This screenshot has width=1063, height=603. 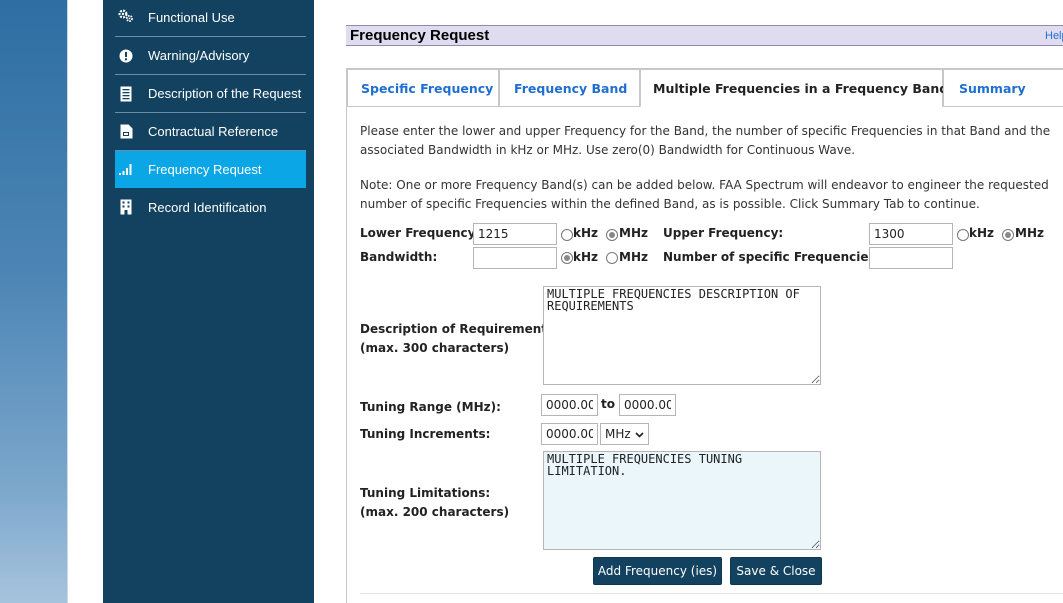 What do you see at coordinates (567, 235) in the screenshot?
I see `lower-khz-radio` at bounding box center [567, 235].